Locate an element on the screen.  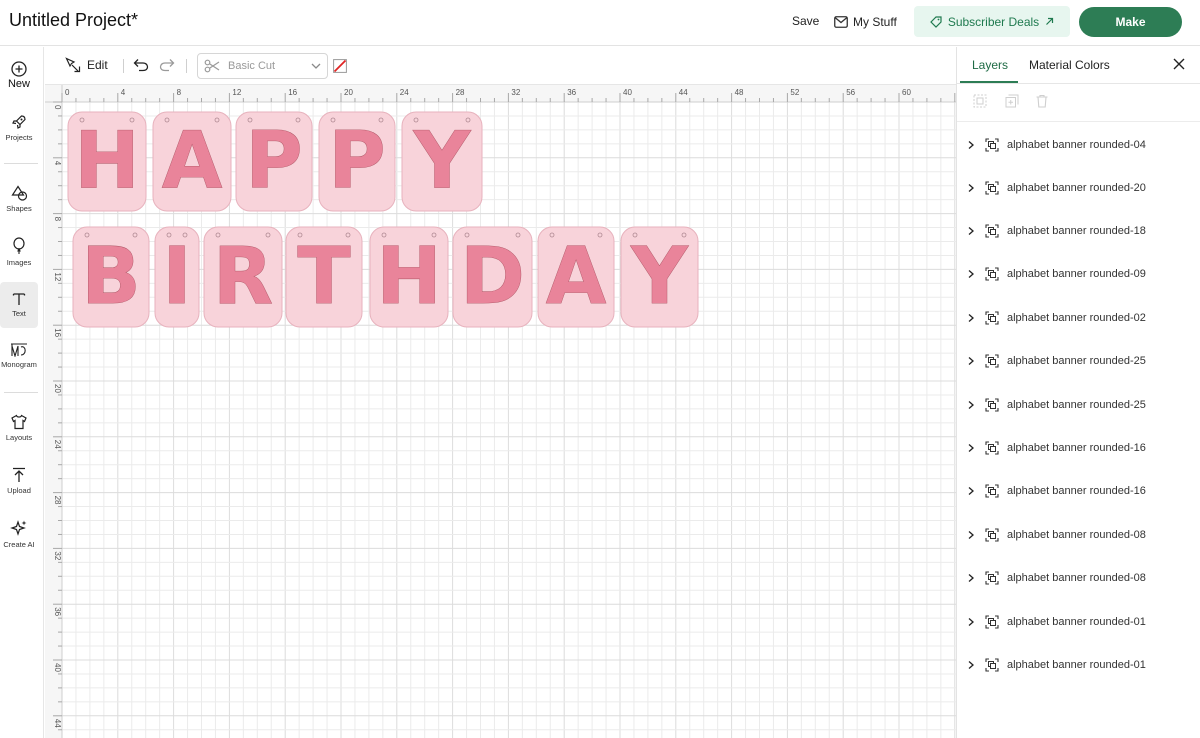
sidebar-label-projects: Projects is located at coordinates (19, 137).